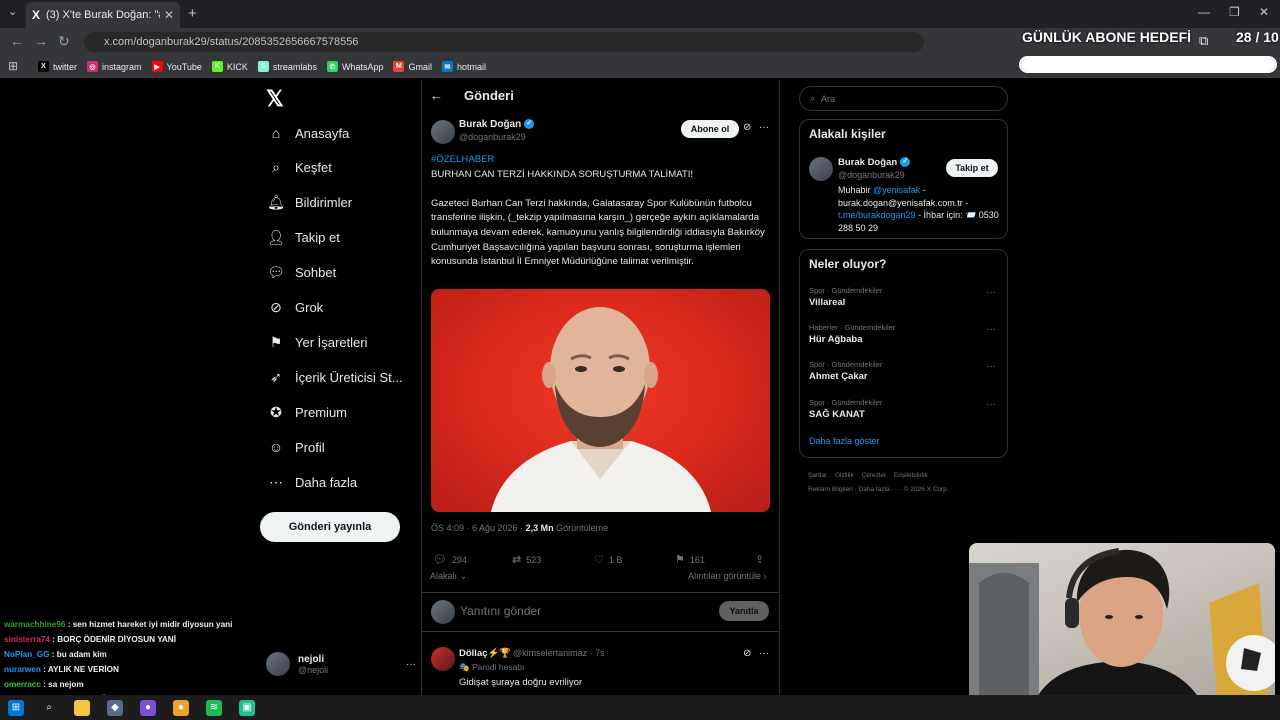 The height and width of the screenshot is (720, 1280). What do you see at coordinates (341, 482) in the screenshot?
I see `nav-item-11: ⋯ Daha fazla` at bounding box center [341, 482].